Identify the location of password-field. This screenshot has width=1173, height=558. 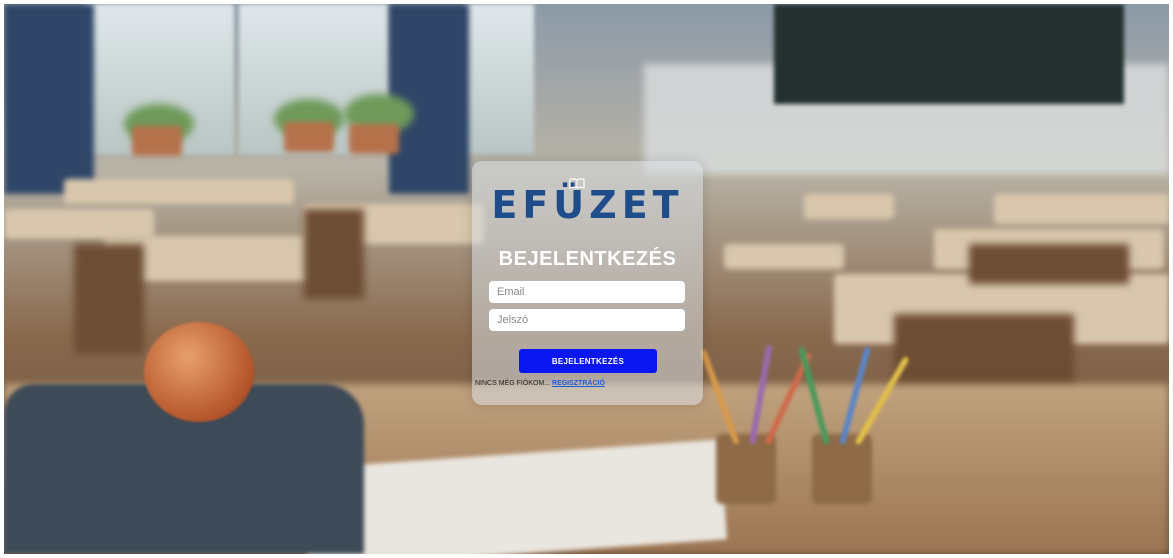
(587, 320).